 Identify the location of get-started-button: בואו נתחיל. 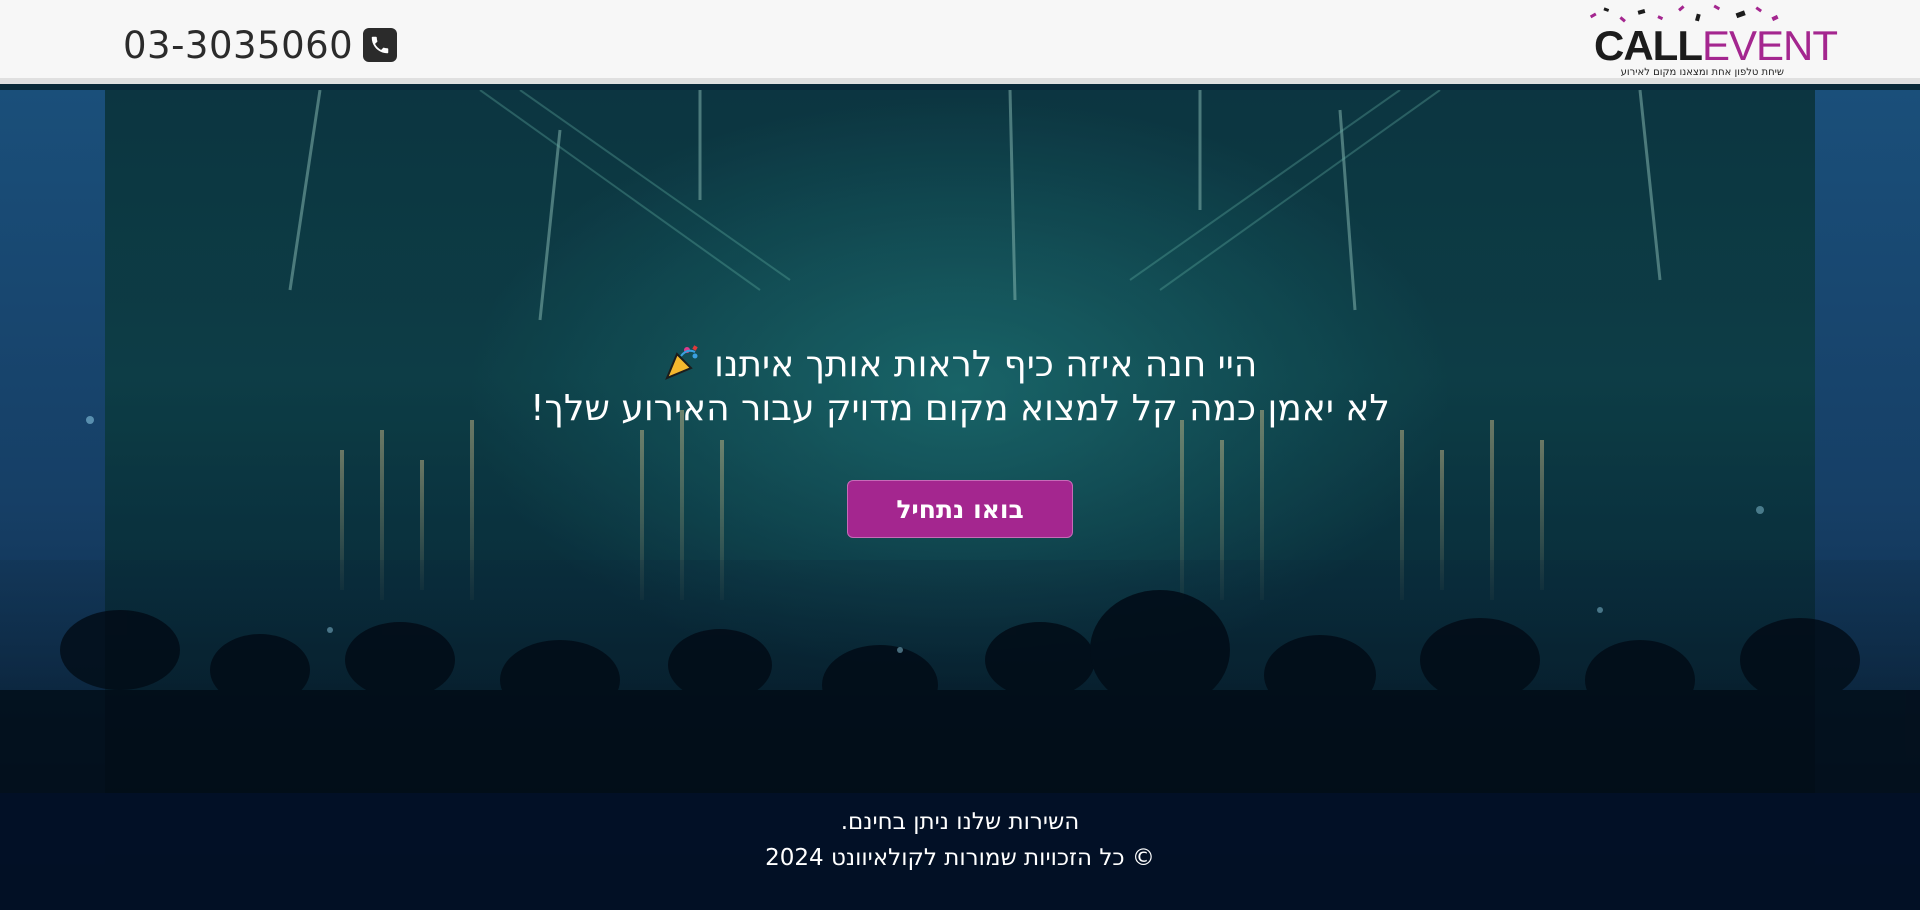
(960, 509).